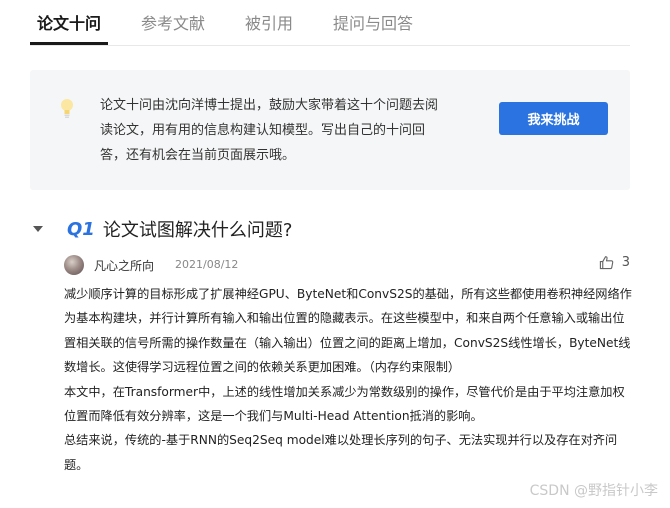 The image size is (670, 508). I want to click on info-line: 读论文，用有用的信息构建认知模型。写出自己的十问回, so click(263, 130).